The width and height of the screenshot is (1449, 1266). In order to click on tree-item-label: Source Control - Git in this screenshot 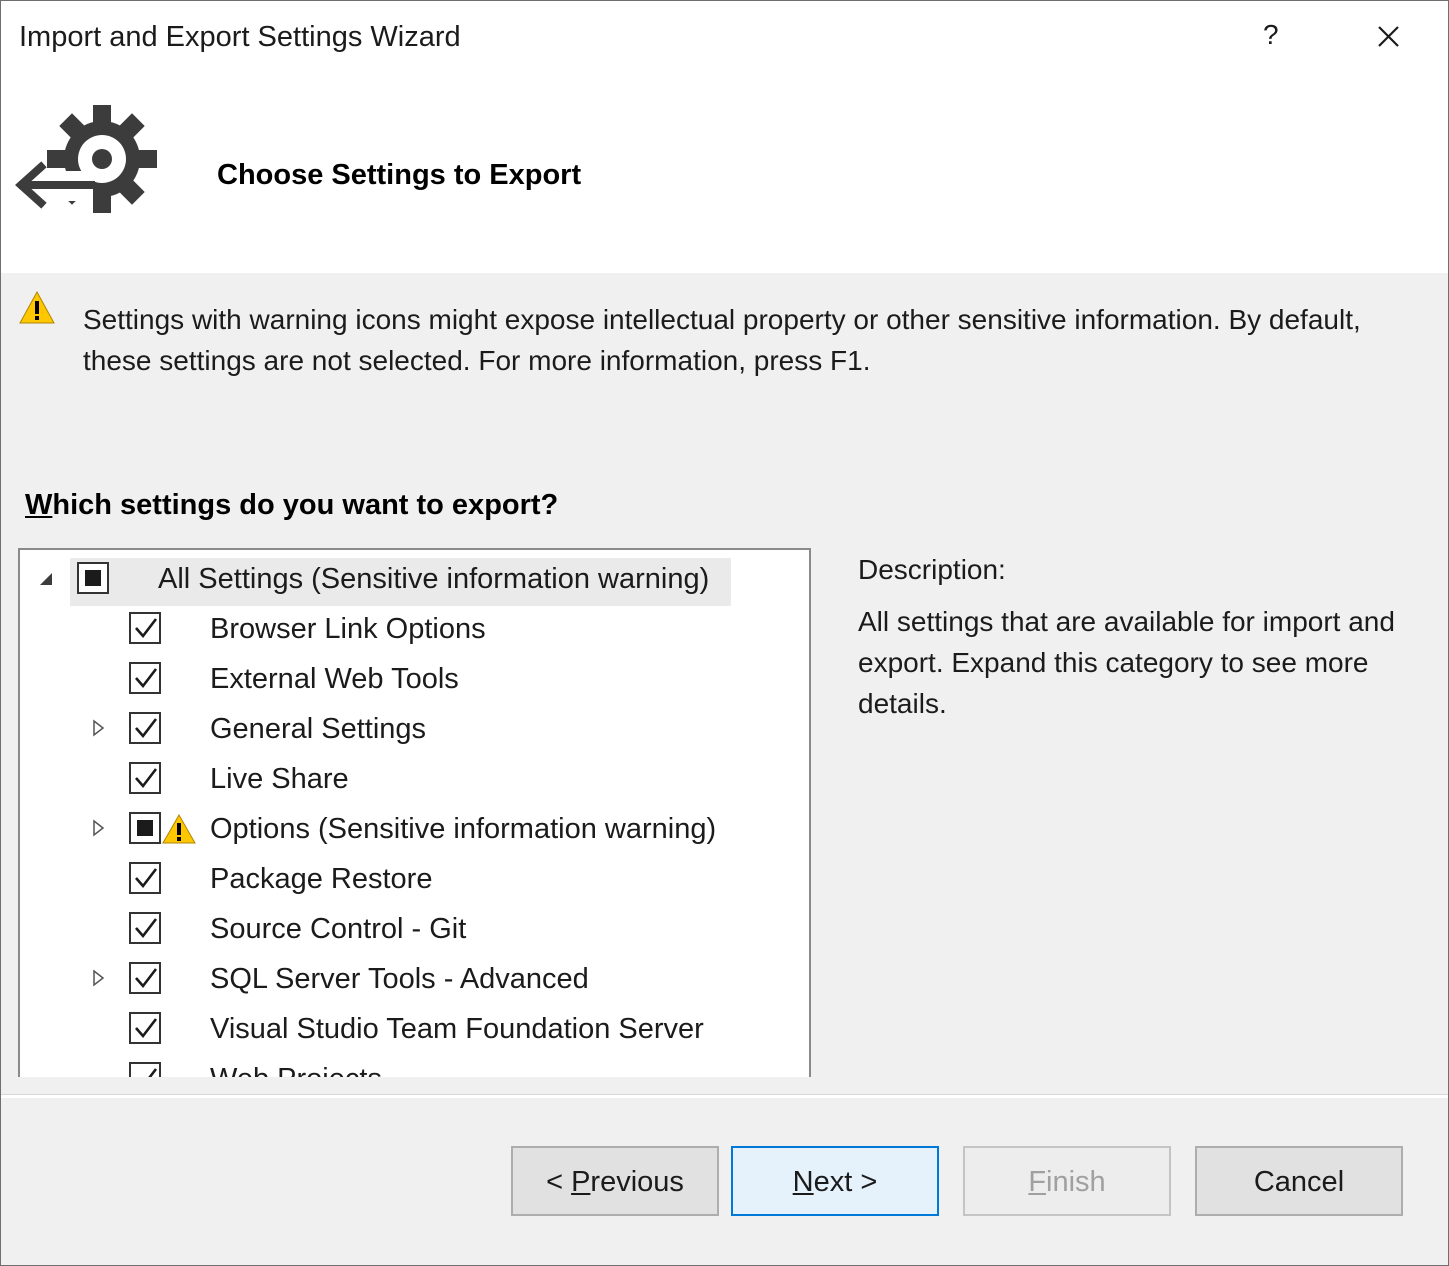, I will do `click(338, 929)`.